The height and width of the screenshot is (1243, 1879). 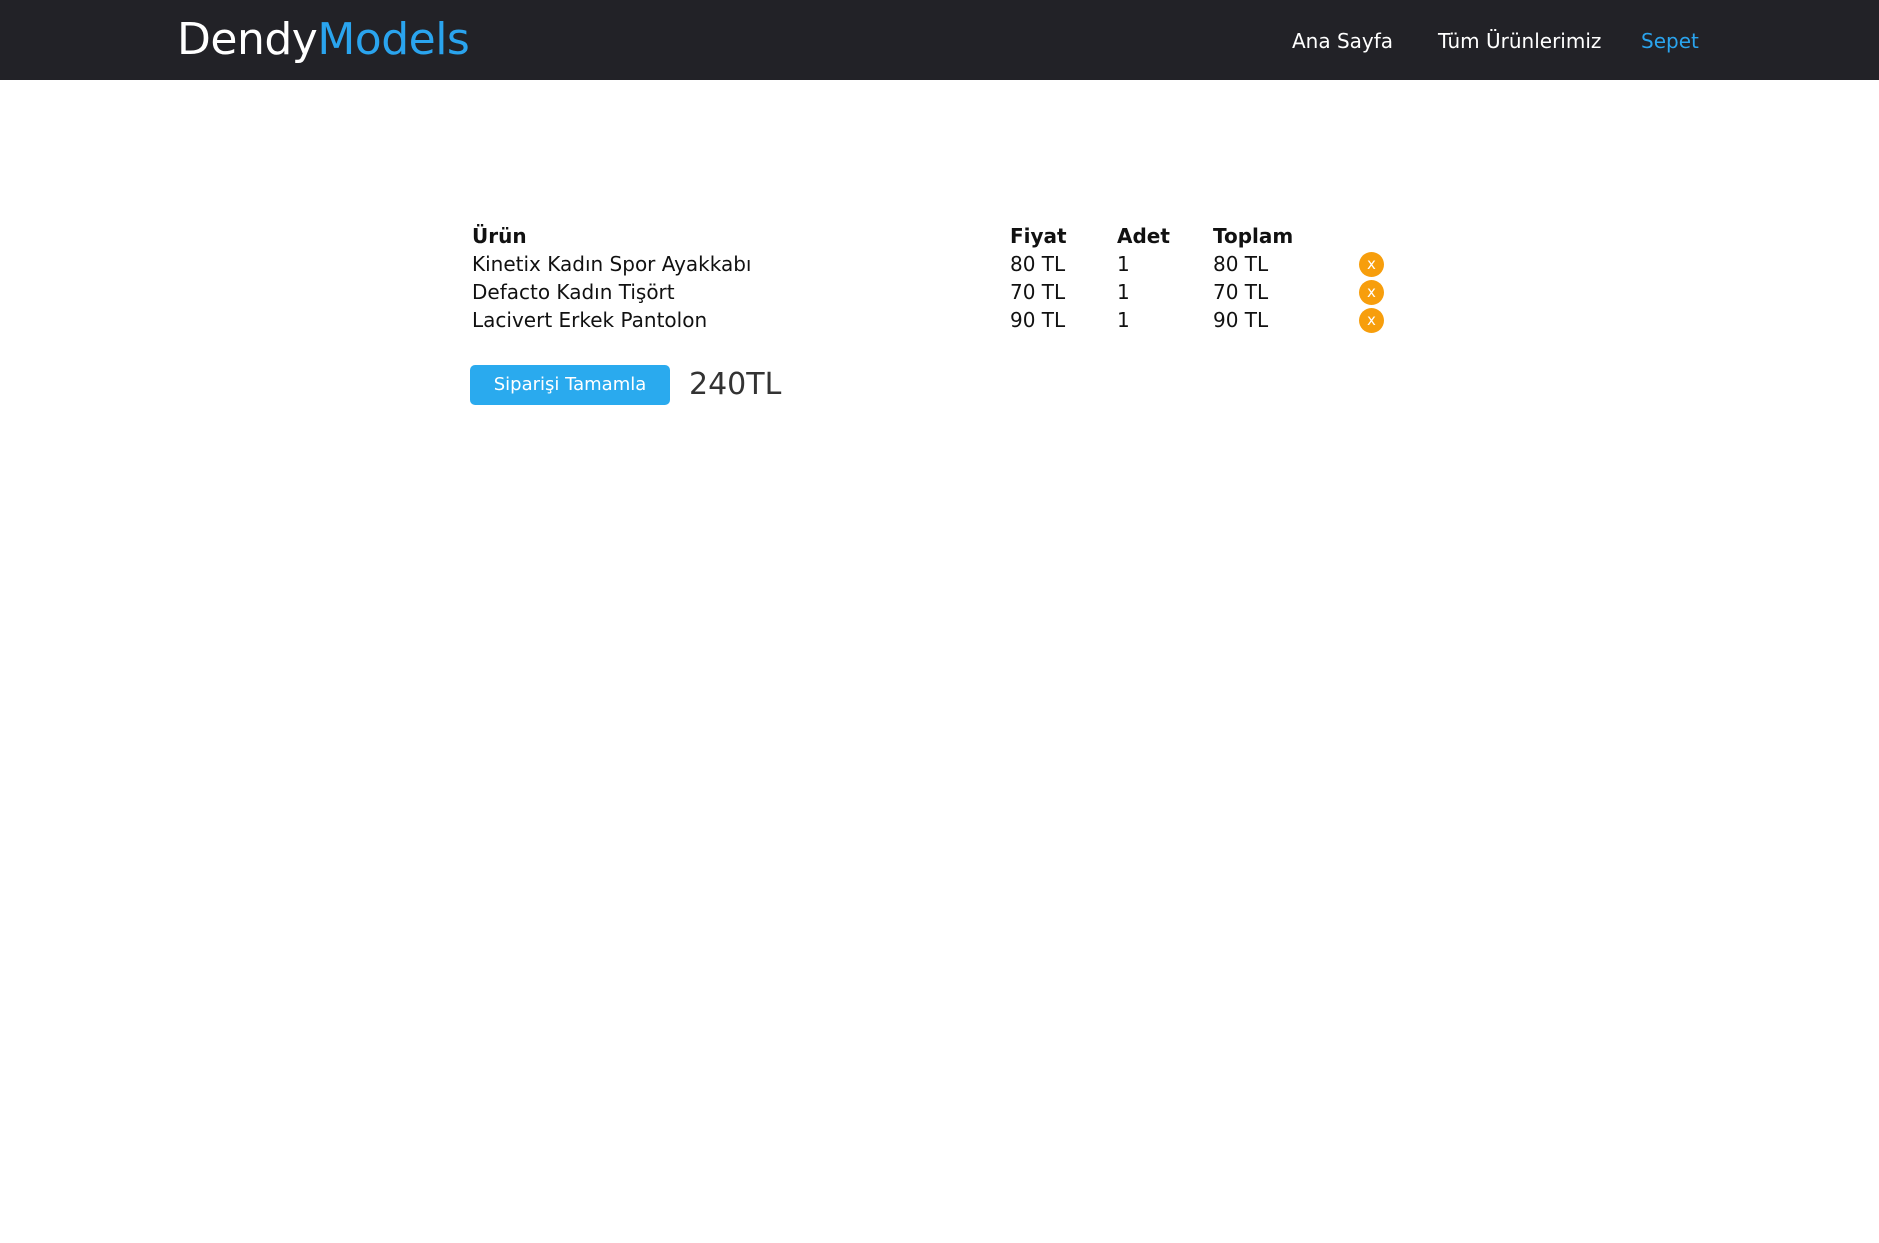 I want to click on header-product: Ürün, so click(x=499, y=236).